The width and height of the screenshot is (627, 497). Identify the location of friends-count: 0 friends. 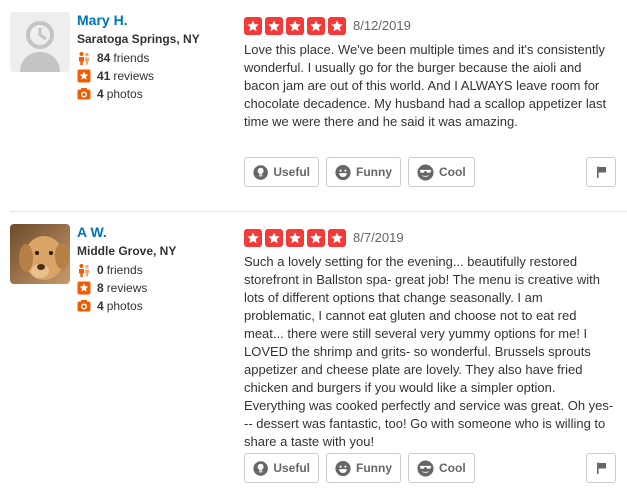
(110, 270).